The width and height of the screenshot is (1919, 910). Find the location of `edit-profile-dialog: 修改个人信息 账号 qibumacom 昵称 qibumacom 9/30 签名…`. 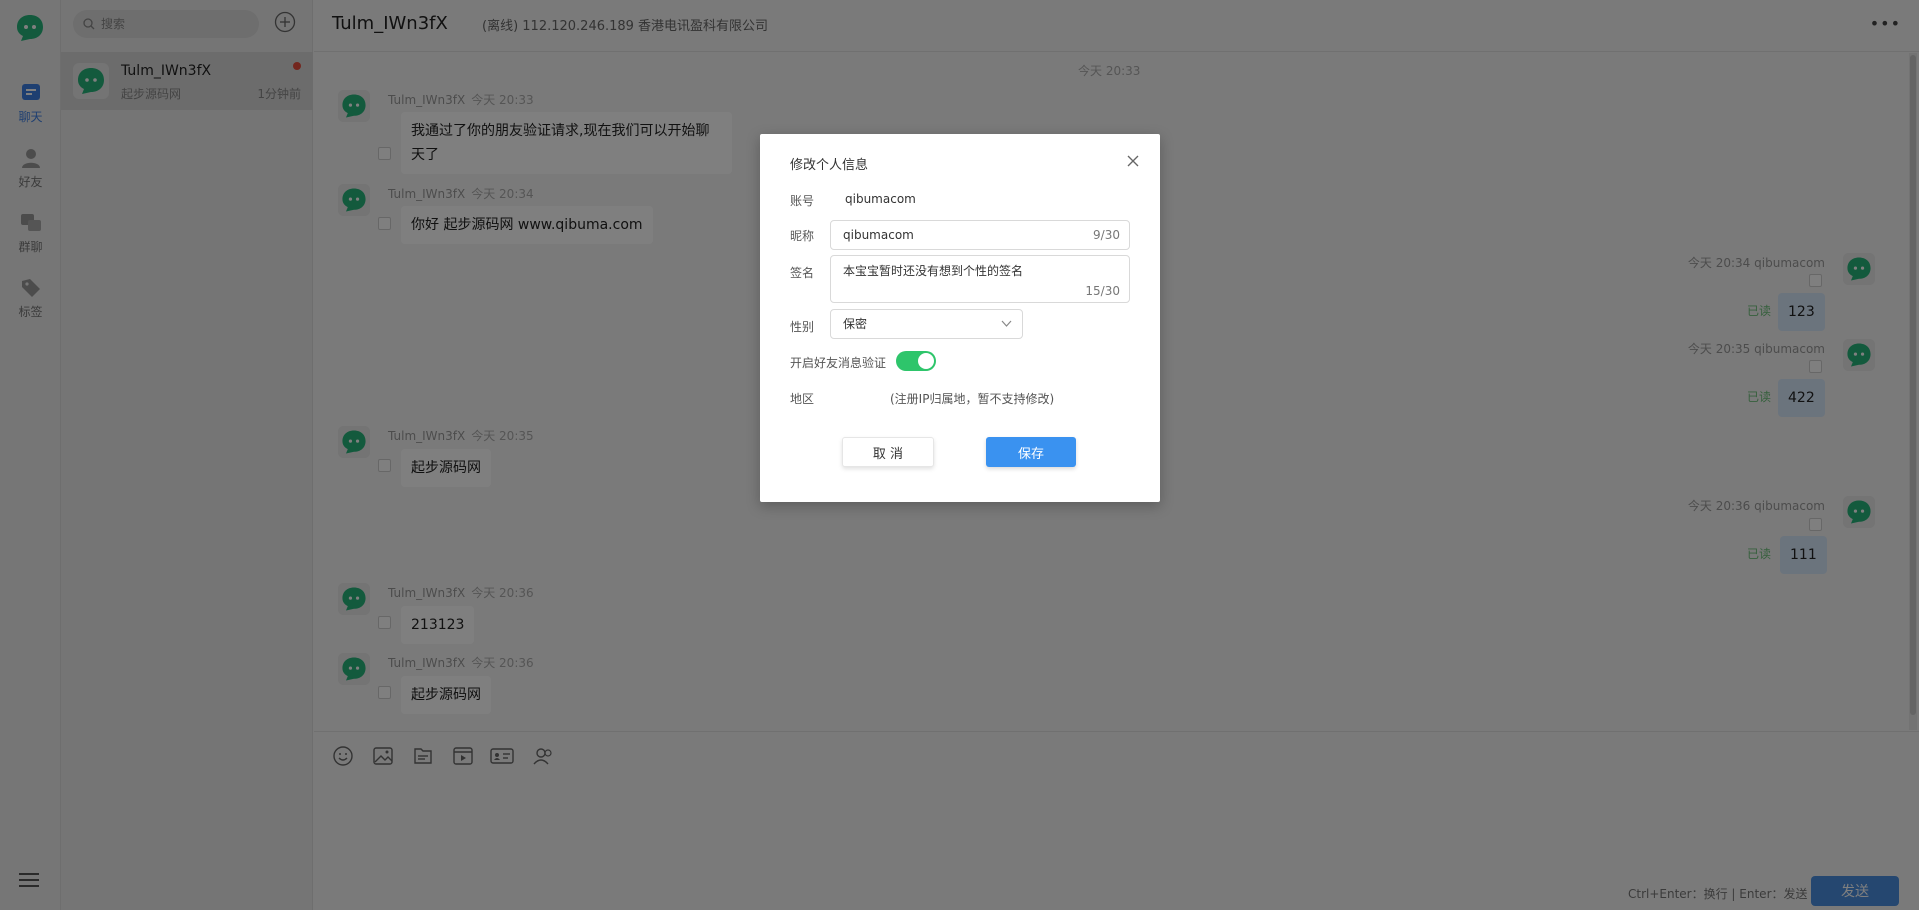

edit-profile-dialog: 修改个人信息 账号 qibumacom 昵称 qibumacom 9/30 签名… is located at coordinates (960, 318).